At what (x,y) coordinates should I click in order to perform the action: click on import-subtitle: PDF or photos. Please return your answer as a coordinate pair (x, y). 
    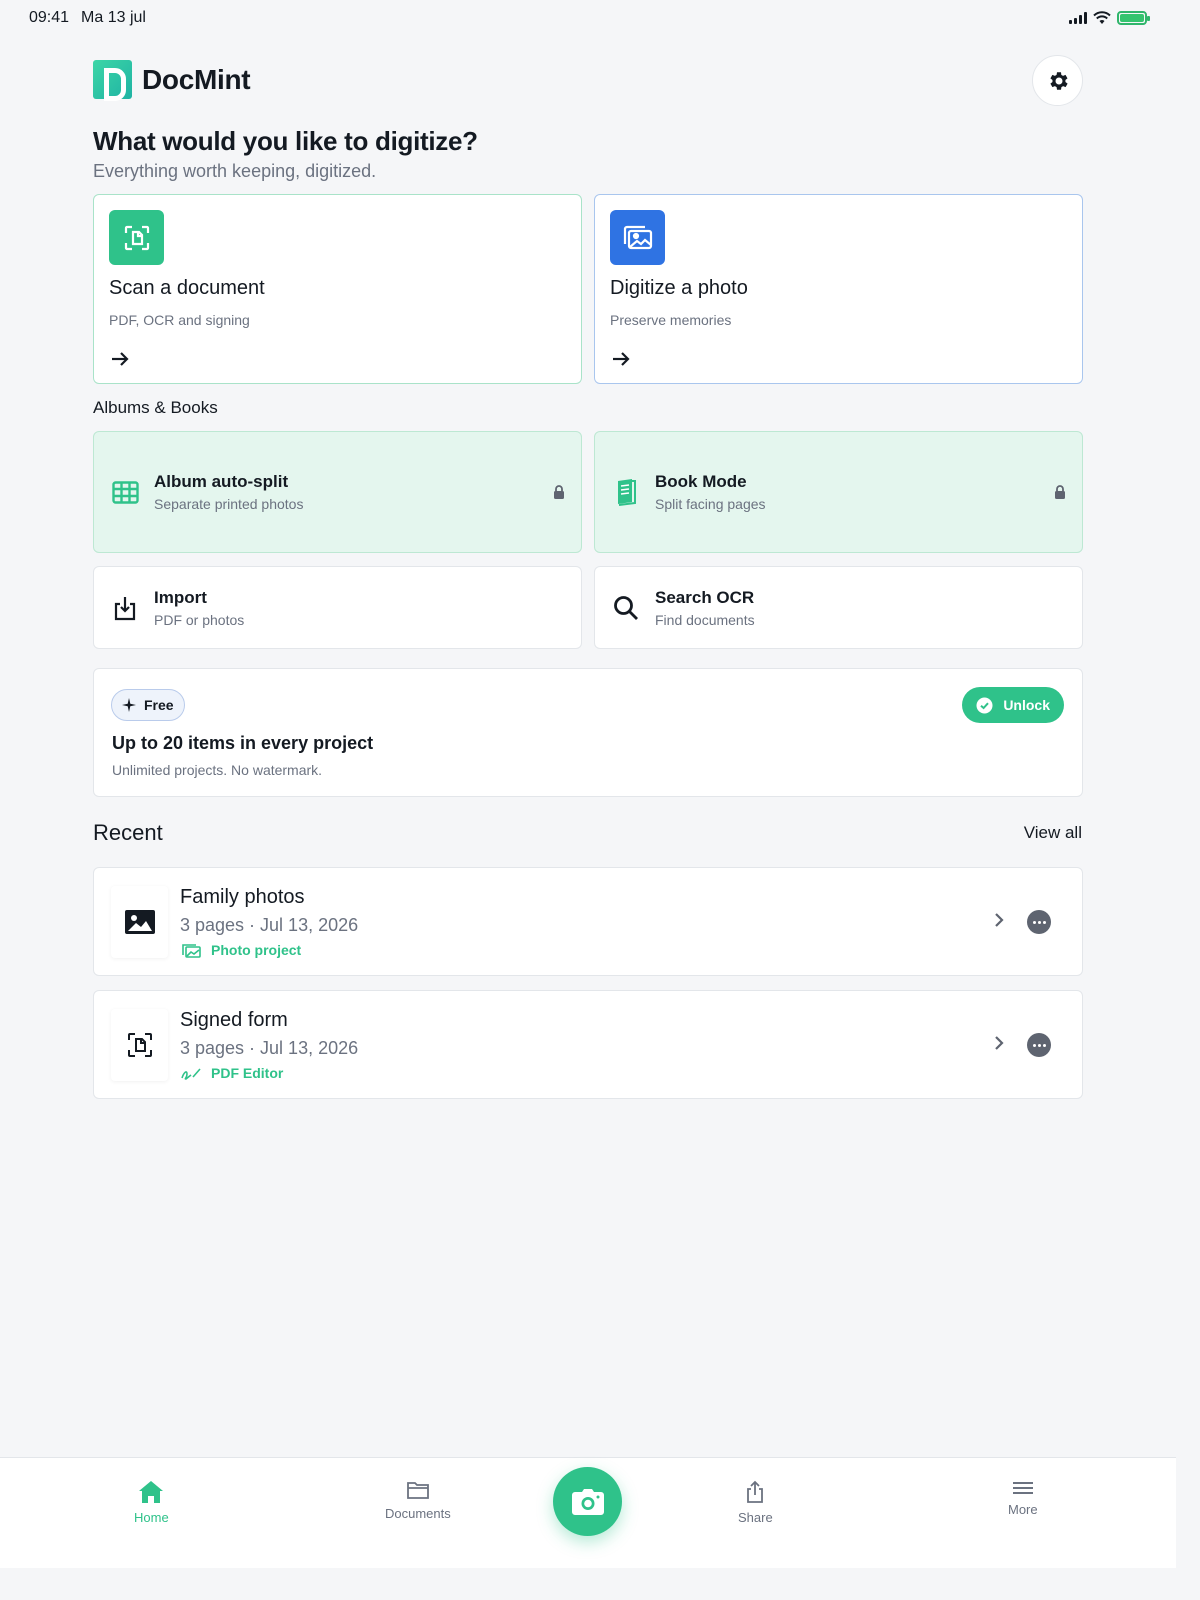
    Looking at the image, I should click on (199, 619).